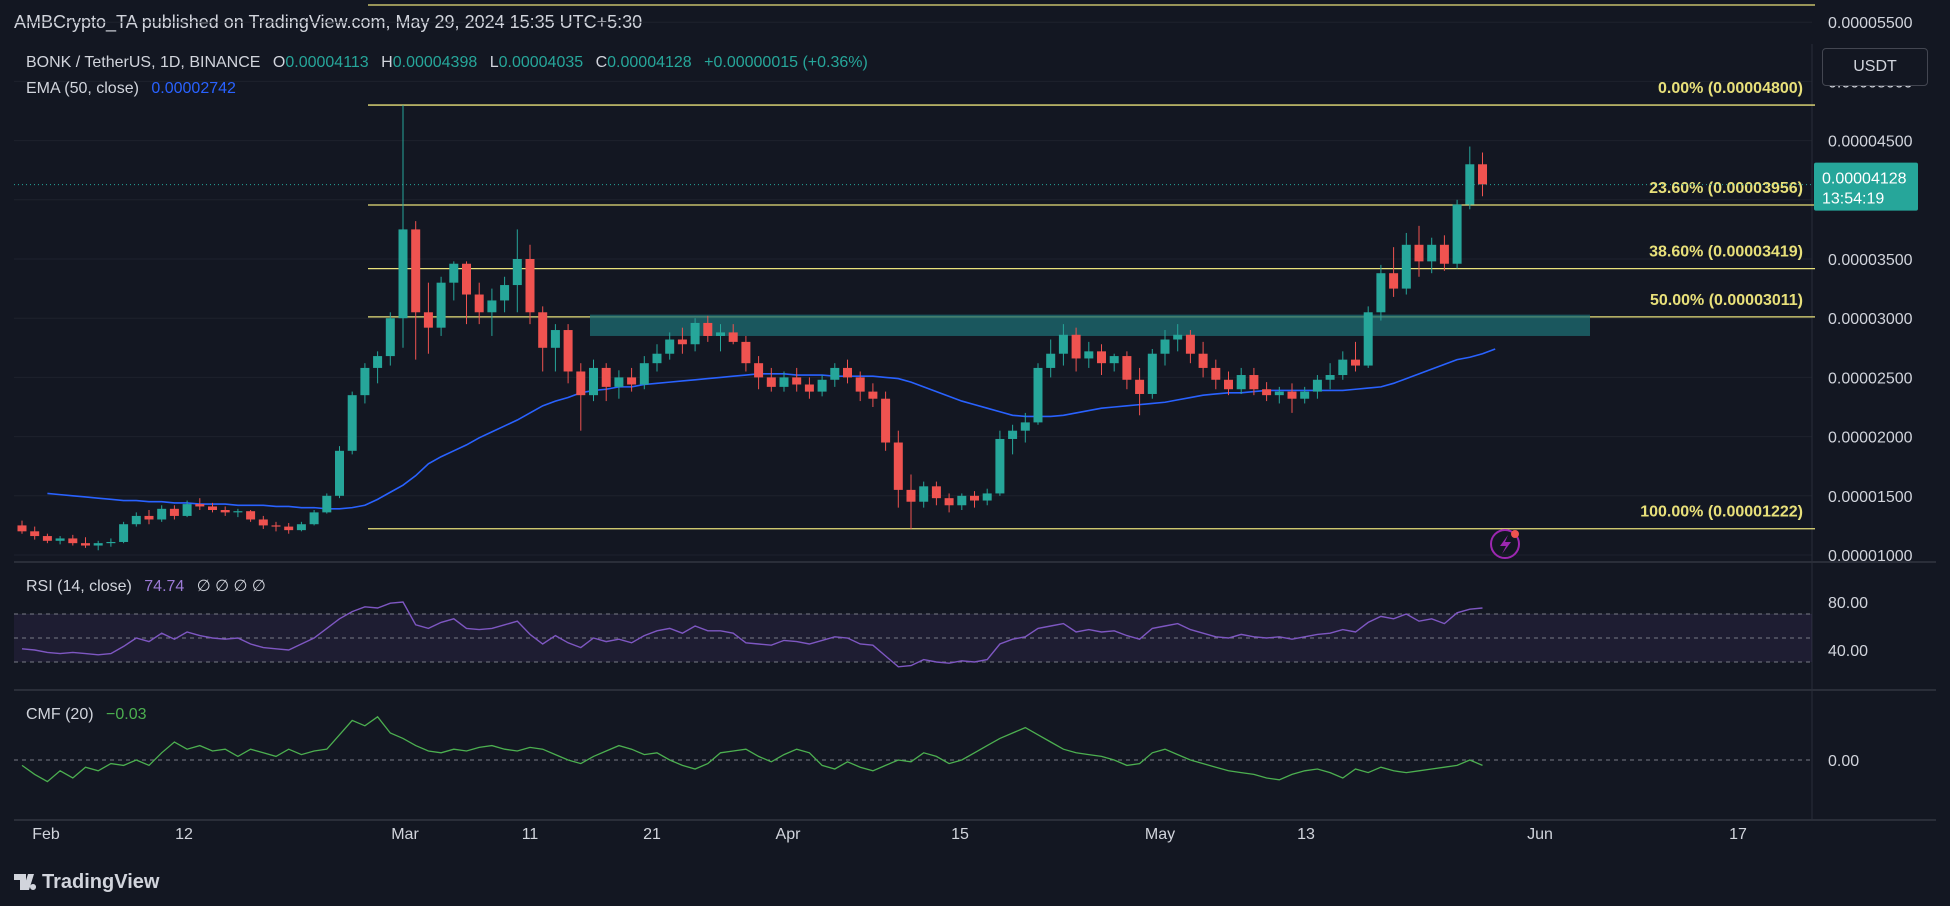 Image resolution: width=1950 pixels, height=906 pixels. Describe the element at coordinates (1726, 188) in the screenshot. I see `fib-label: 23.60% (0.00003956)` at that location.